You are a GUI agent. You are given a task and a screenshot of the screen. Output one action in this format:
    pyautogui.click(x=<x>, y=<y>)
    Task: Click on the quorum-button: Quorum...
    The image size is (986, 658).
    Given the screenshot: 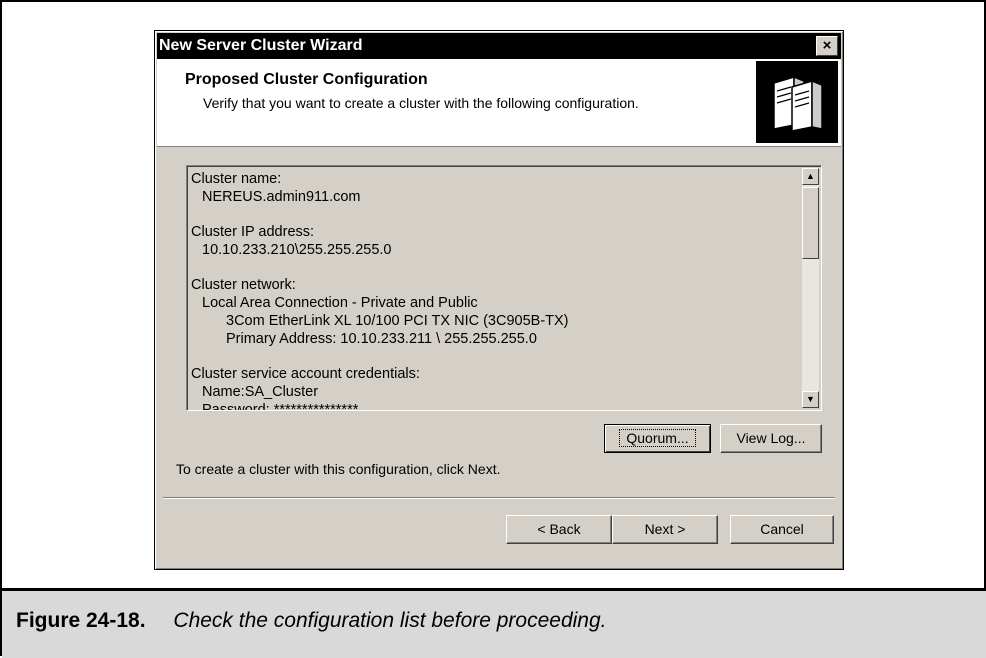 What is the action you would take?
    pyautogui.click(x=657, y=438)
    